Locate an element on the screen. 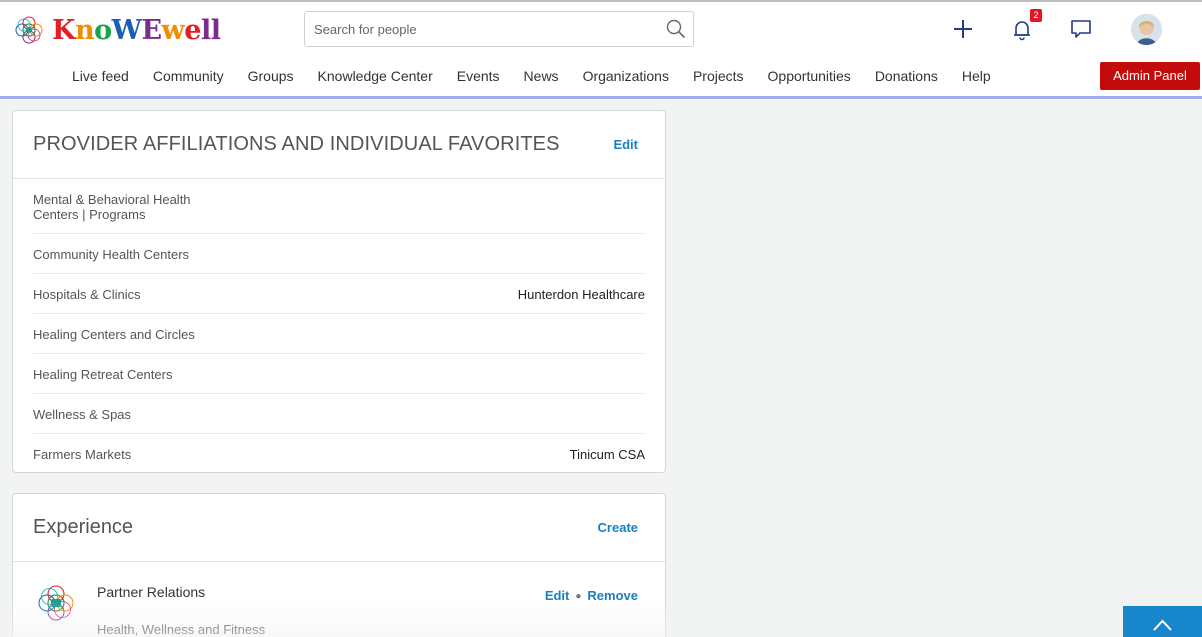 This screenshot has height=637, width=1202. row-label: Healing Retreat Centers is located at coordinates (103, 374).